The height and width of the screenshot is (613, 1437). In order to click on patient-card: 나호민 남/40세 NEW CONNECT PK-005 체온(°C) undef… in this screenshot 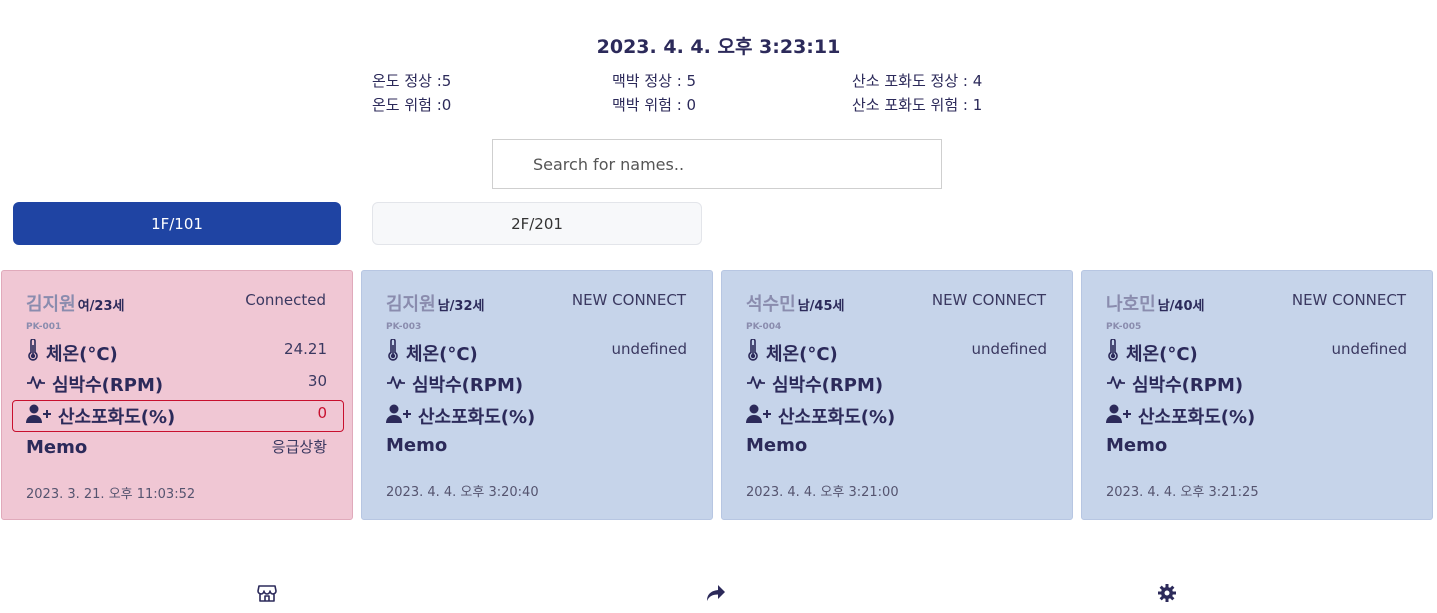, I will do `click(1257, 395)`.